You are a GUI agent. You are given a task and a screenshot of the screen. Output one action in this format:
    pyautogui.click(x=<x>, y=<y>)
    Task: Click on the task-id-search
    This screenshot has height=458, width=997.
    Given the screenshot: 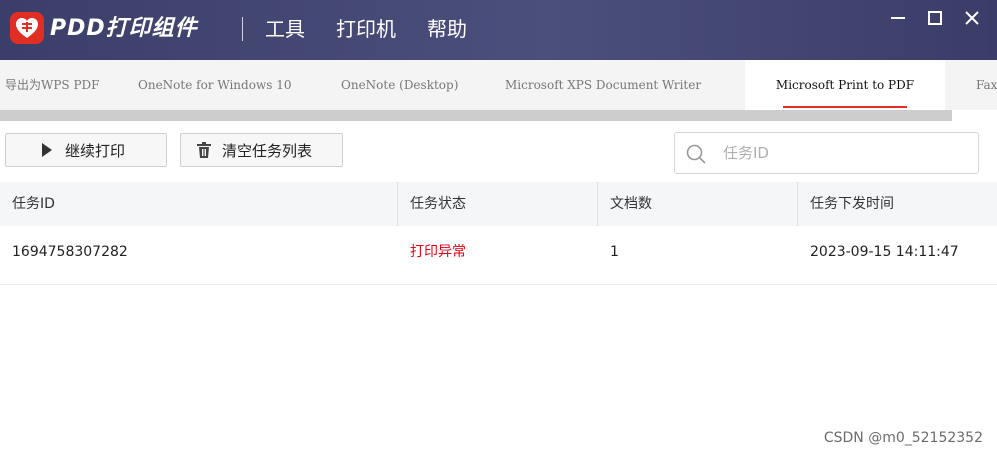 What is the action you would take?
    pyautogui.click(x=826, y=153)
    